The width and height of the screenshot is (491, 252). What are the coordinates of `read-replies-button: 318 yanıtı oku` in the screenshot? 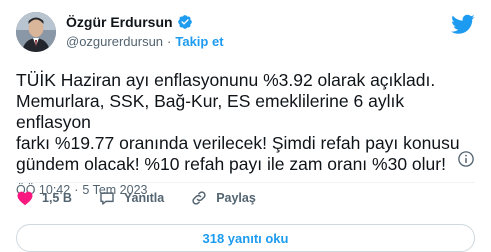 It's located at (245, 238).